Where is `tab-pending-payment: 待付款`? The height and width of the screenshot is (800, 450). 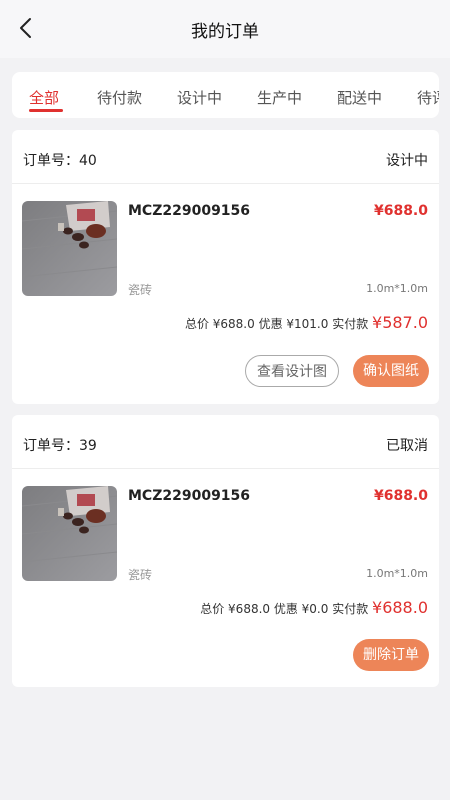 tab-pending-payment: 待付款 is located at coordinates (119, 97).